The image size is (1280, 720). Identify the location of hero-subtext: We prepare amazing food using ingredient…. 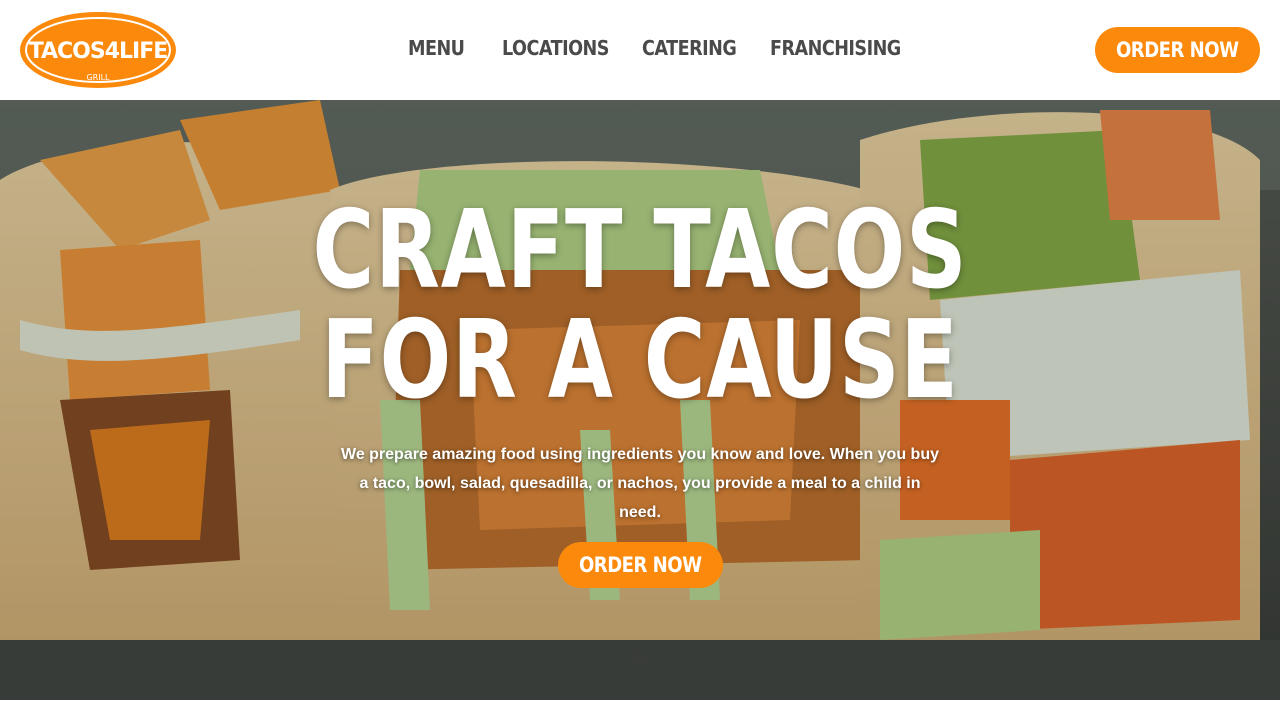
(640, 483).